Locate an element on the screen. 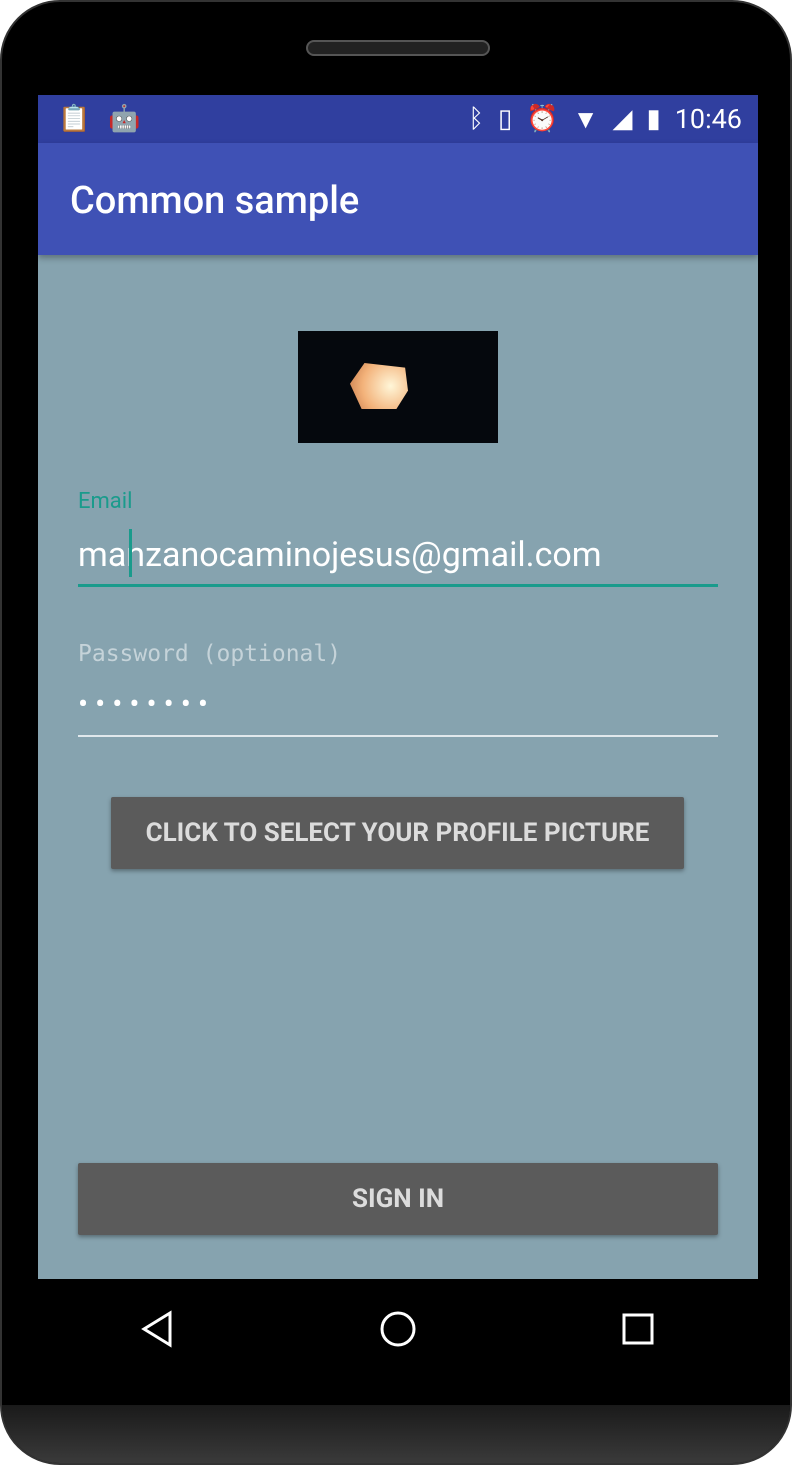 This screenshot has width=792, height=1465. sign-in-button: SIGN IN is located at coordinates (398, 1199).